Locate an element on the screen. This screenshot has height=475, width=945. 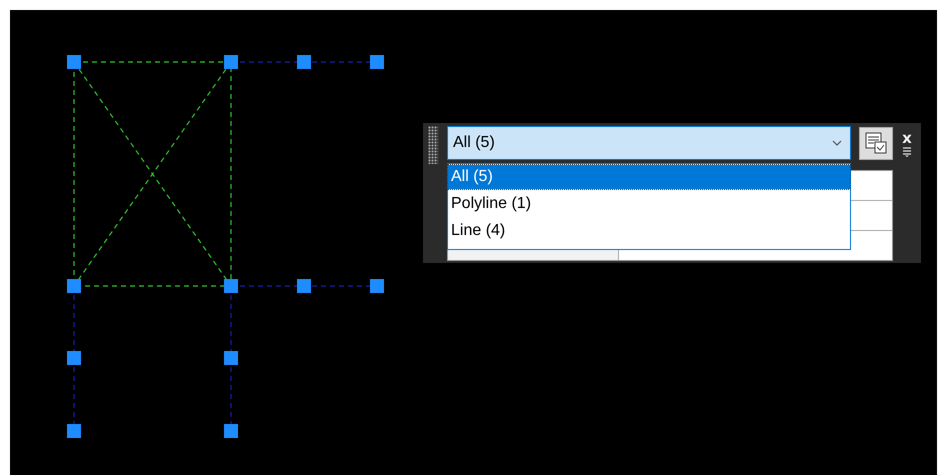
chevron-icon is located at coordinates (837, 143).